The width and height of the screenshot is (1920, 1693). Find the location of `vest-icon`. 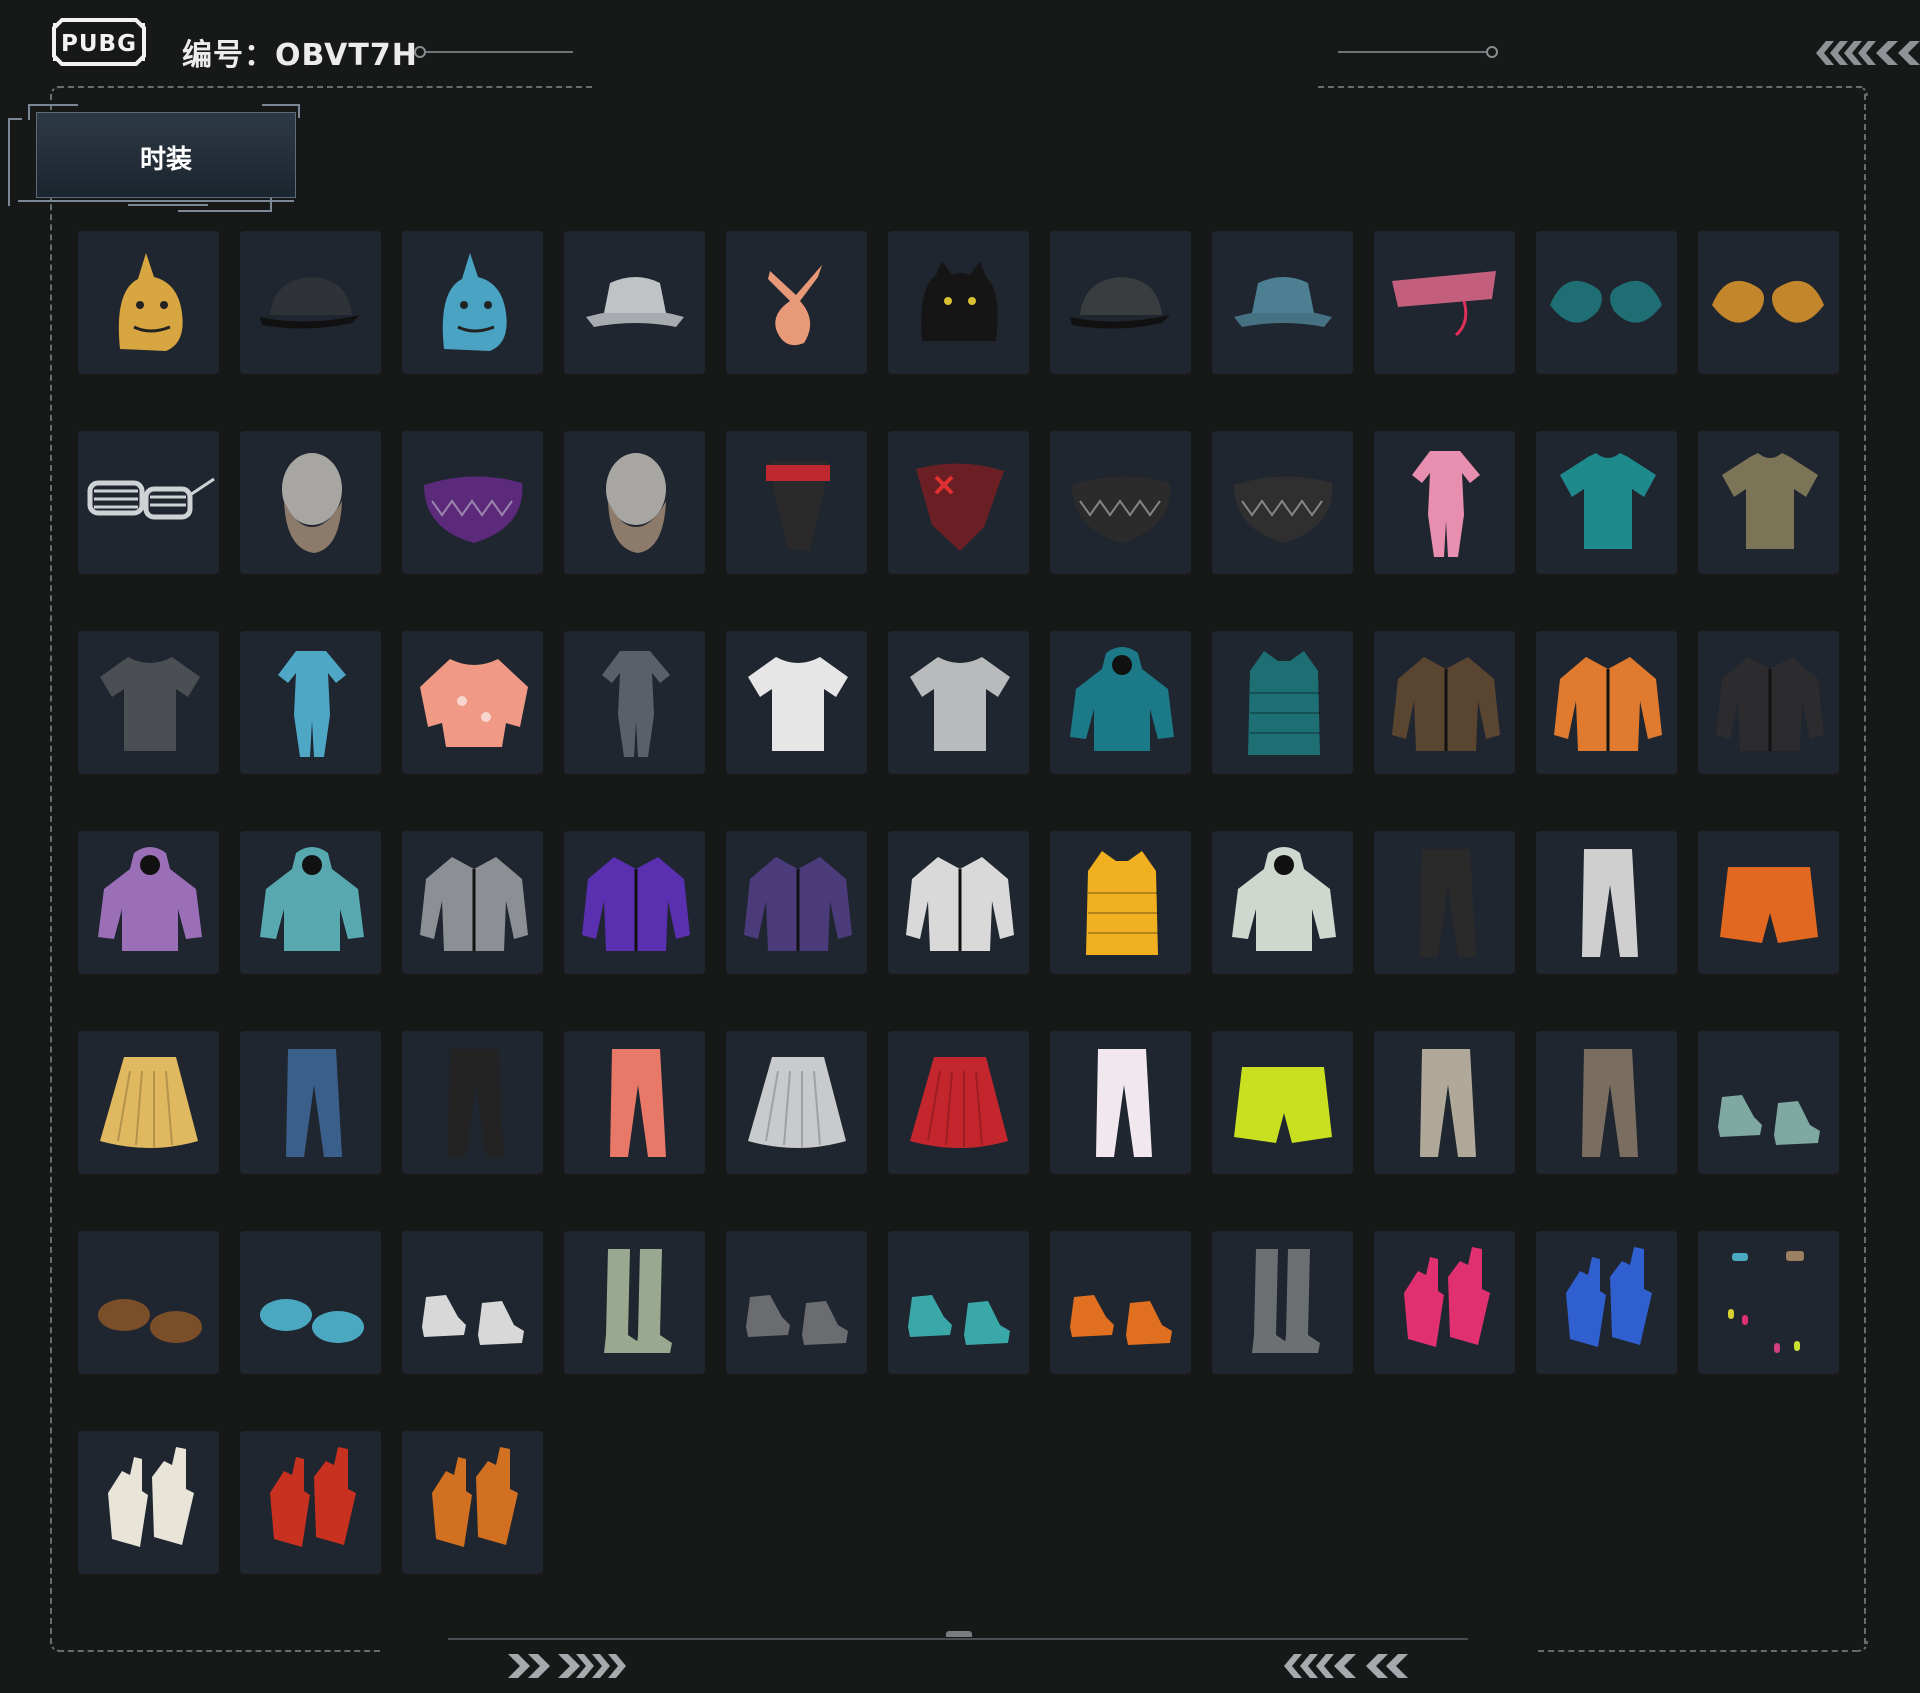

vest-icon is located at coordinates (1122, 903).